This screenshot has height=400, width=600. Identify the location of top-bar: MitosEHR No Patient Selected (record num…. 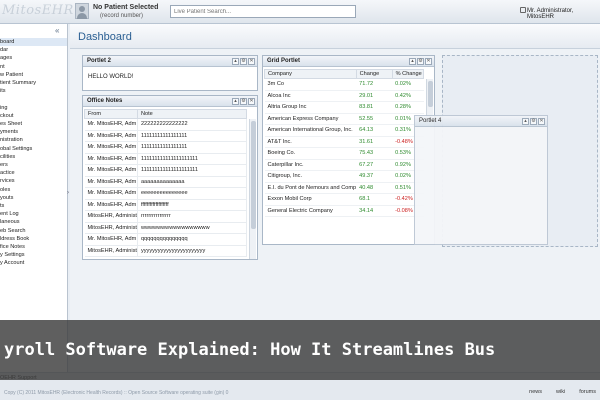
(300, 12).